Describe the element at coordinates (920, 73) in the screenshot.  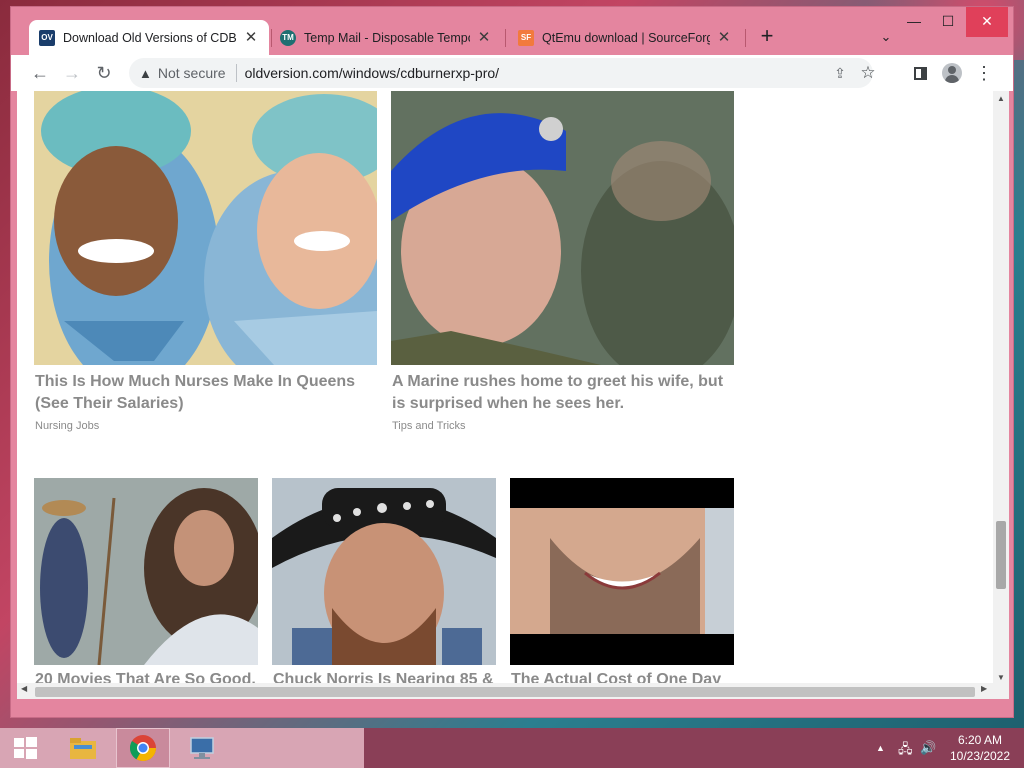
I see `side-panel-icon` at that location.